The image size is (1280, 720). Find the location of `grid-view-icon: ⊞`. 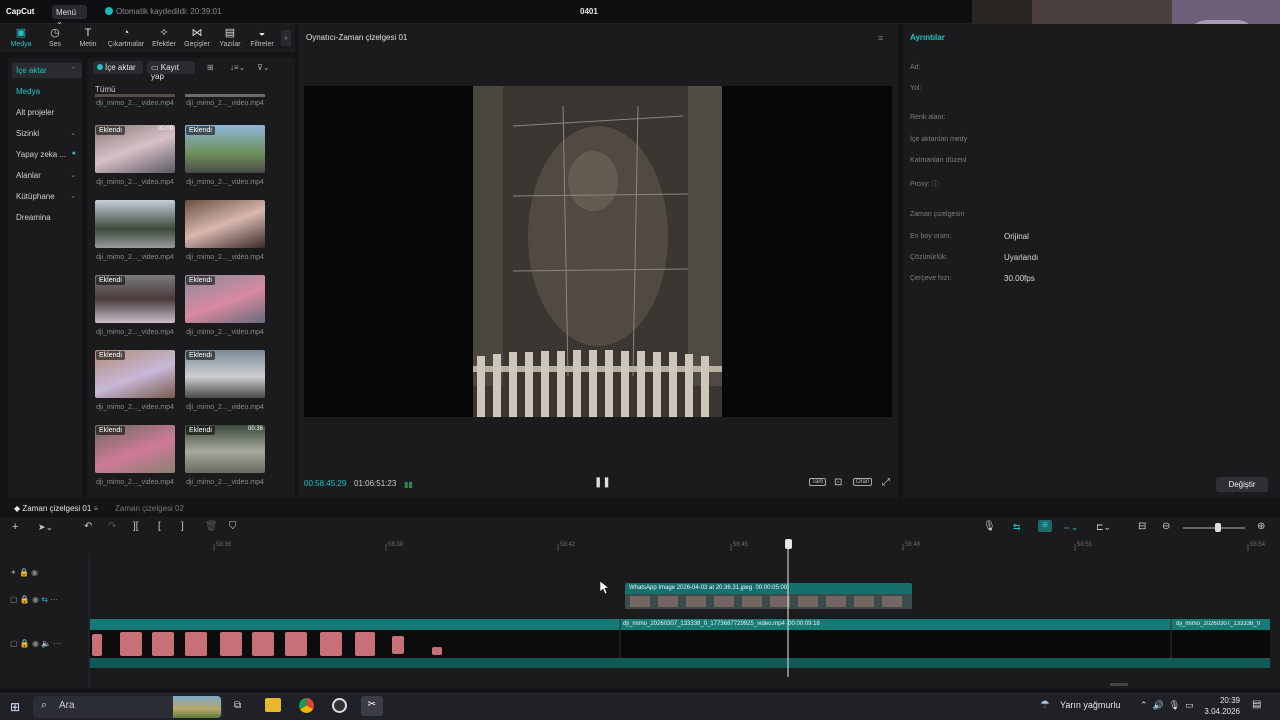

grid-view-icon: ⊞ is located at coordinates (210, 67).